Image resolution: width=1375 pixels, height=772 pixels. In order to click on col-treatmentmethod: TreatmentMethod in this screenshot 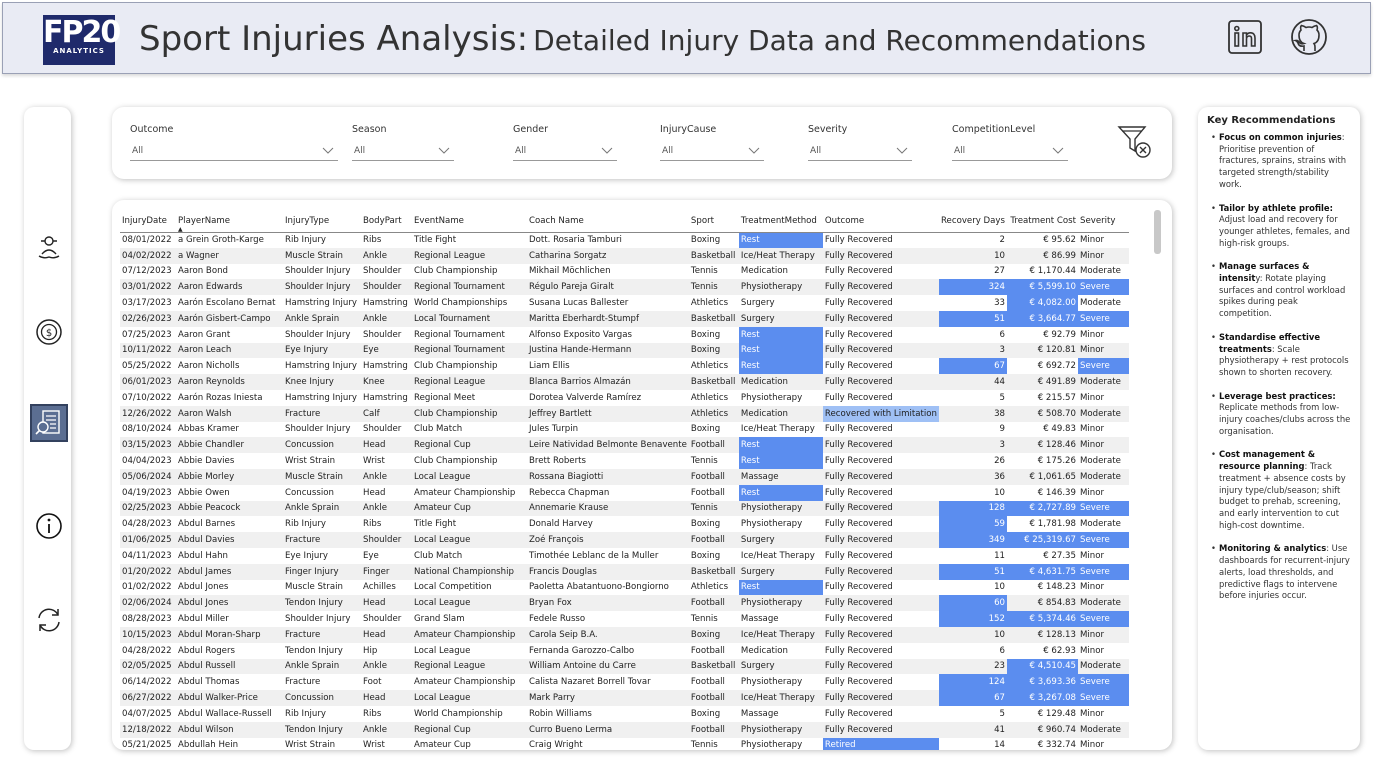, I will do `click(780, 221)`.